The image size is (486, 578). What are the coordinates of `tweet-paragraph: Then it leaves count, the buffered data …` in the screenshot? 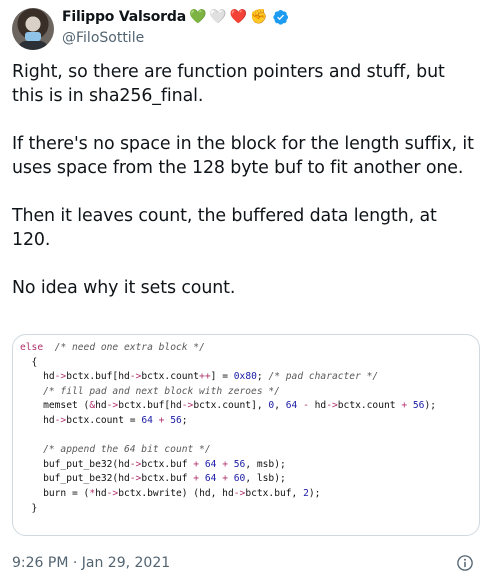 It's located at (224, 228).